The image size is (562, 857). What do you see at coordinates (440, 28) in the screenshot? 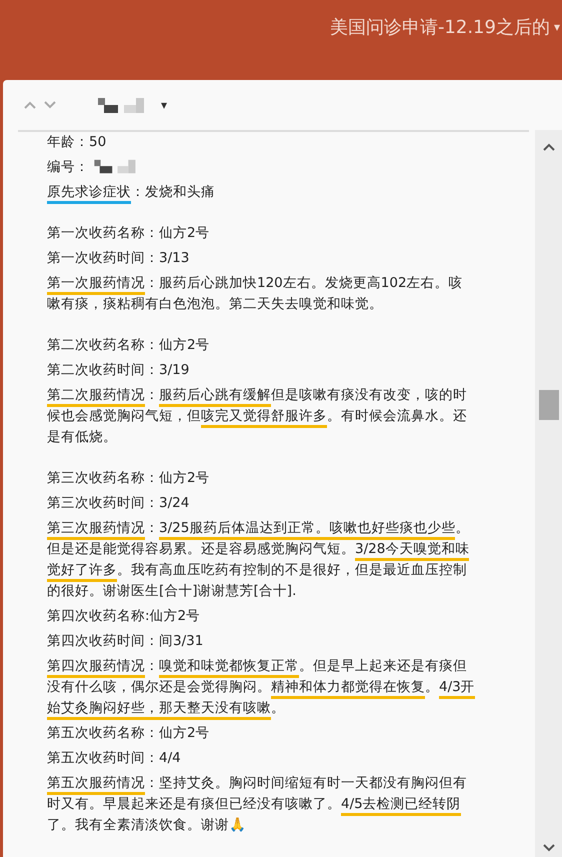
I see `window-title: 美国问诊申请-12.19之后的` at bounding box center [440, 28].